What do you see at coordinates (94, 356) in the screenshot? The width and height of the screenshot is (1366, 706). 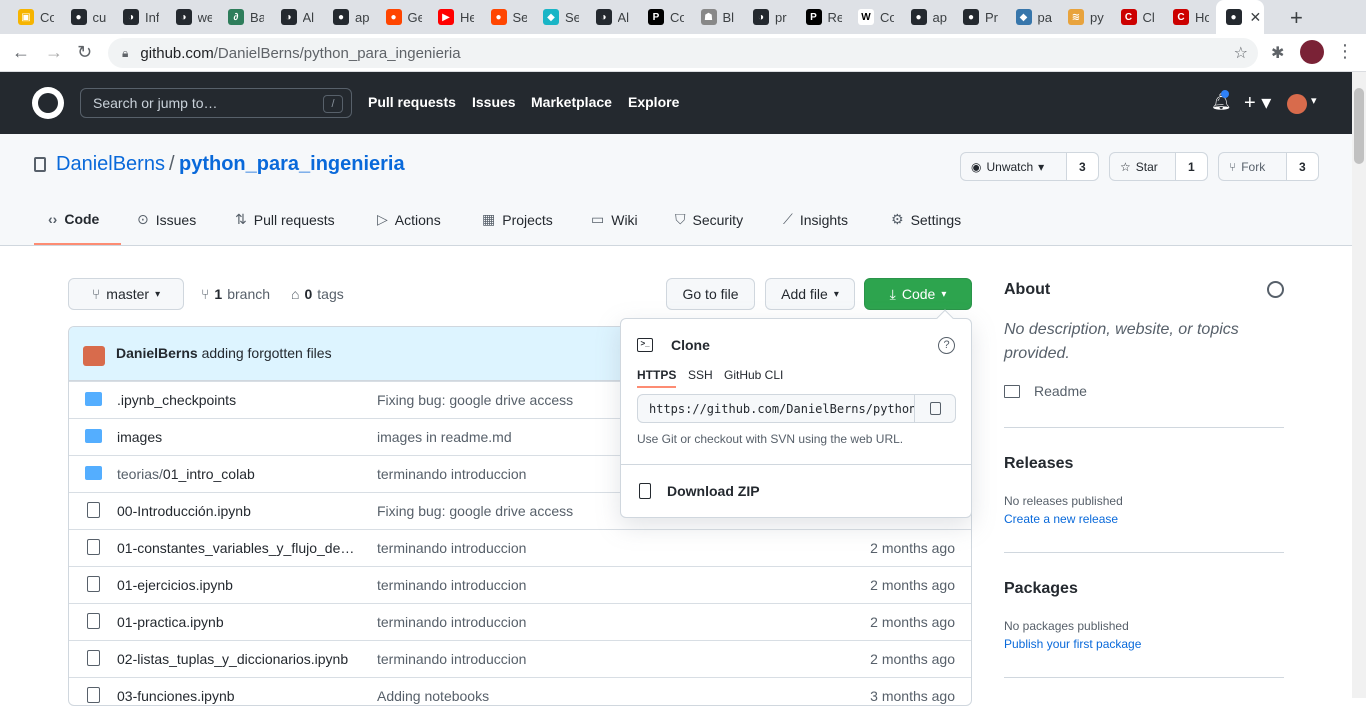 I see `commit-author-avatar` at bounding box center [94, 356].